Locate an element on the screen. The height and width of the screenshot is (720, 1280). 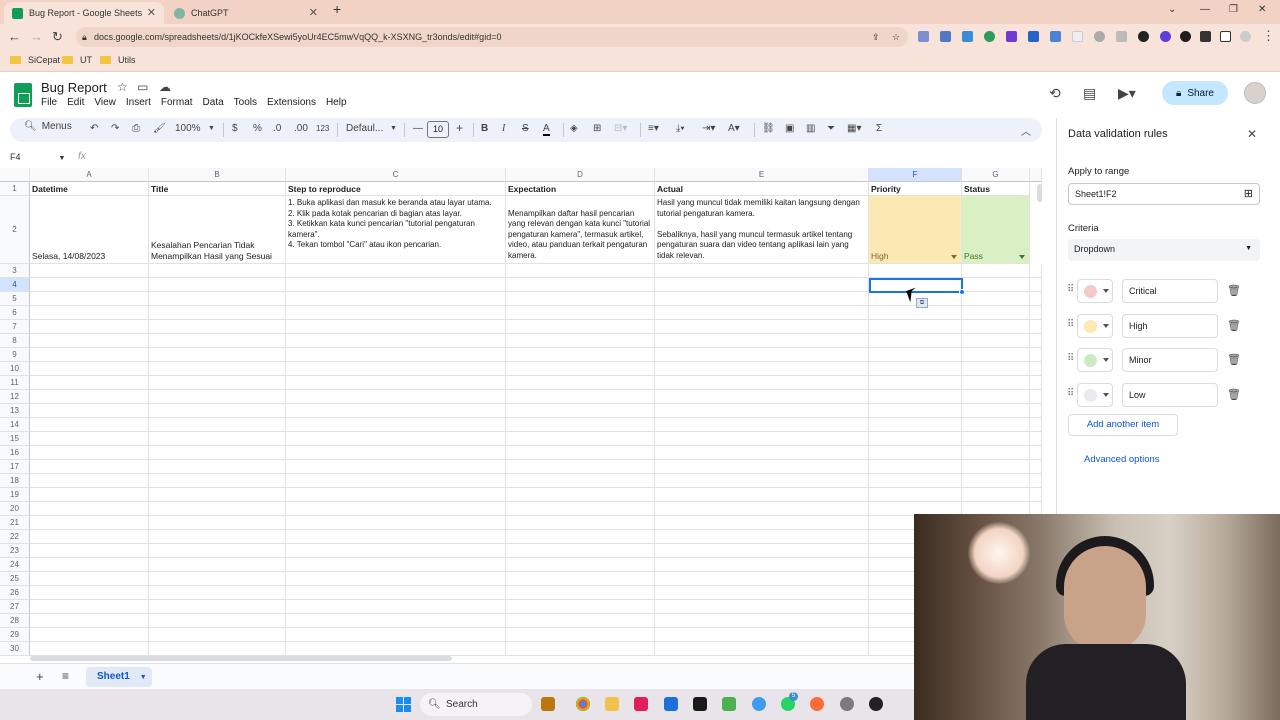
star-icon: ☆ is located at coordinates (122, 87).